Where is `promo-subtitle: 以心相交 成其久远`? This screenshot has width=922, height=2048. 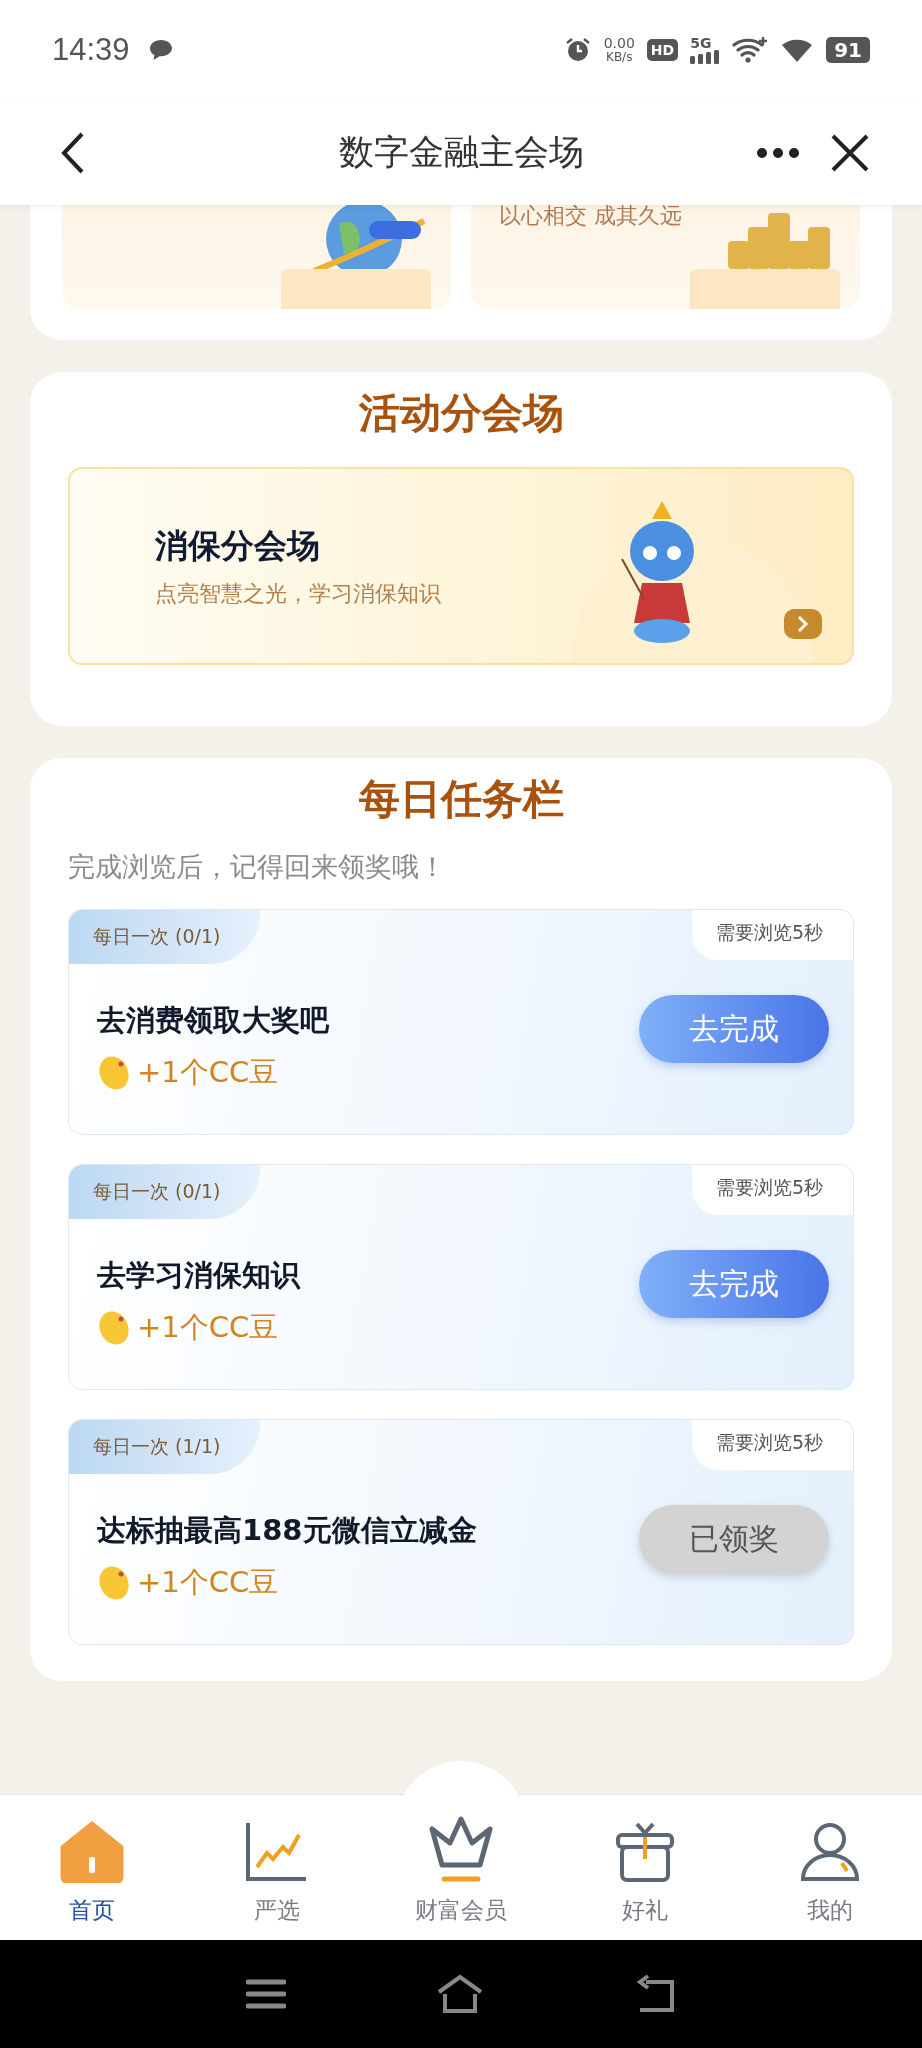 promo-subtitle: 以心相交 成其久远 is located at coordinates (590, 217).